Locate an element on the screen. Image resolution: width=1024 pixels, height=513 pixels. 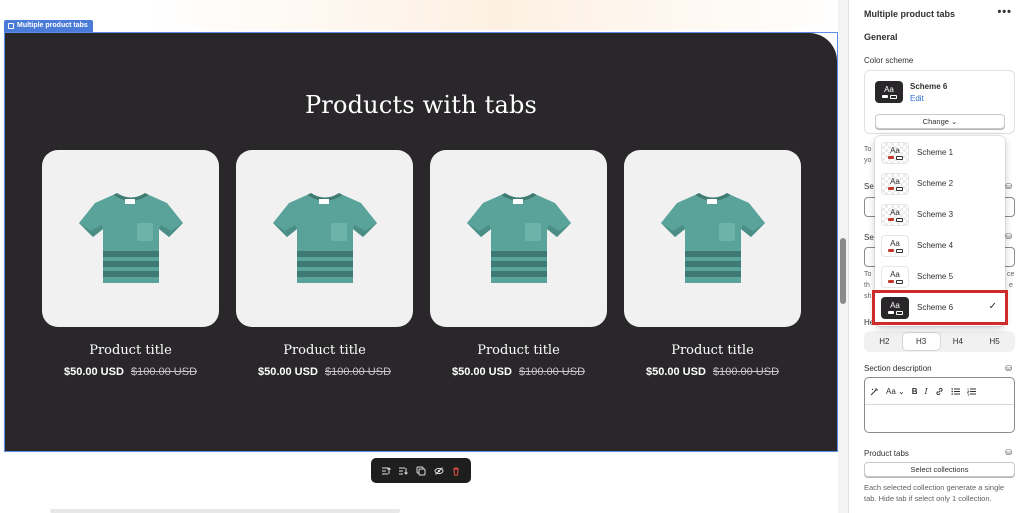
more-horizontal-icon: ••• is located at coordinates (1004, 12).